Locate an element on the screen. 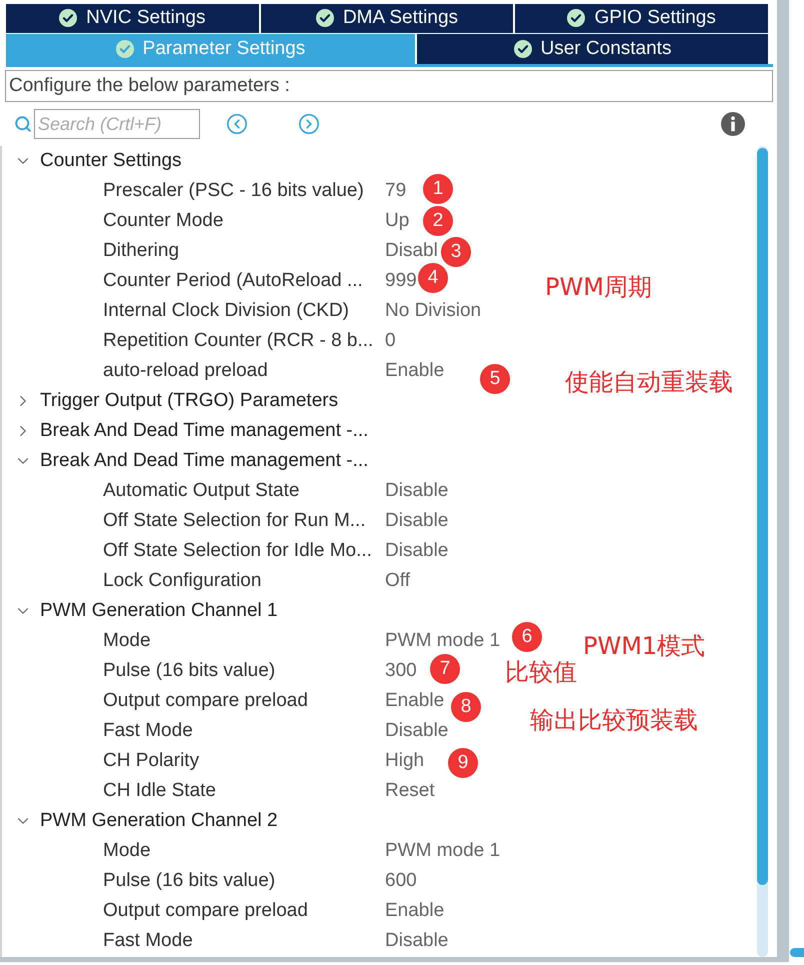  number-badge: 2 is located at coordinates (438, 221).